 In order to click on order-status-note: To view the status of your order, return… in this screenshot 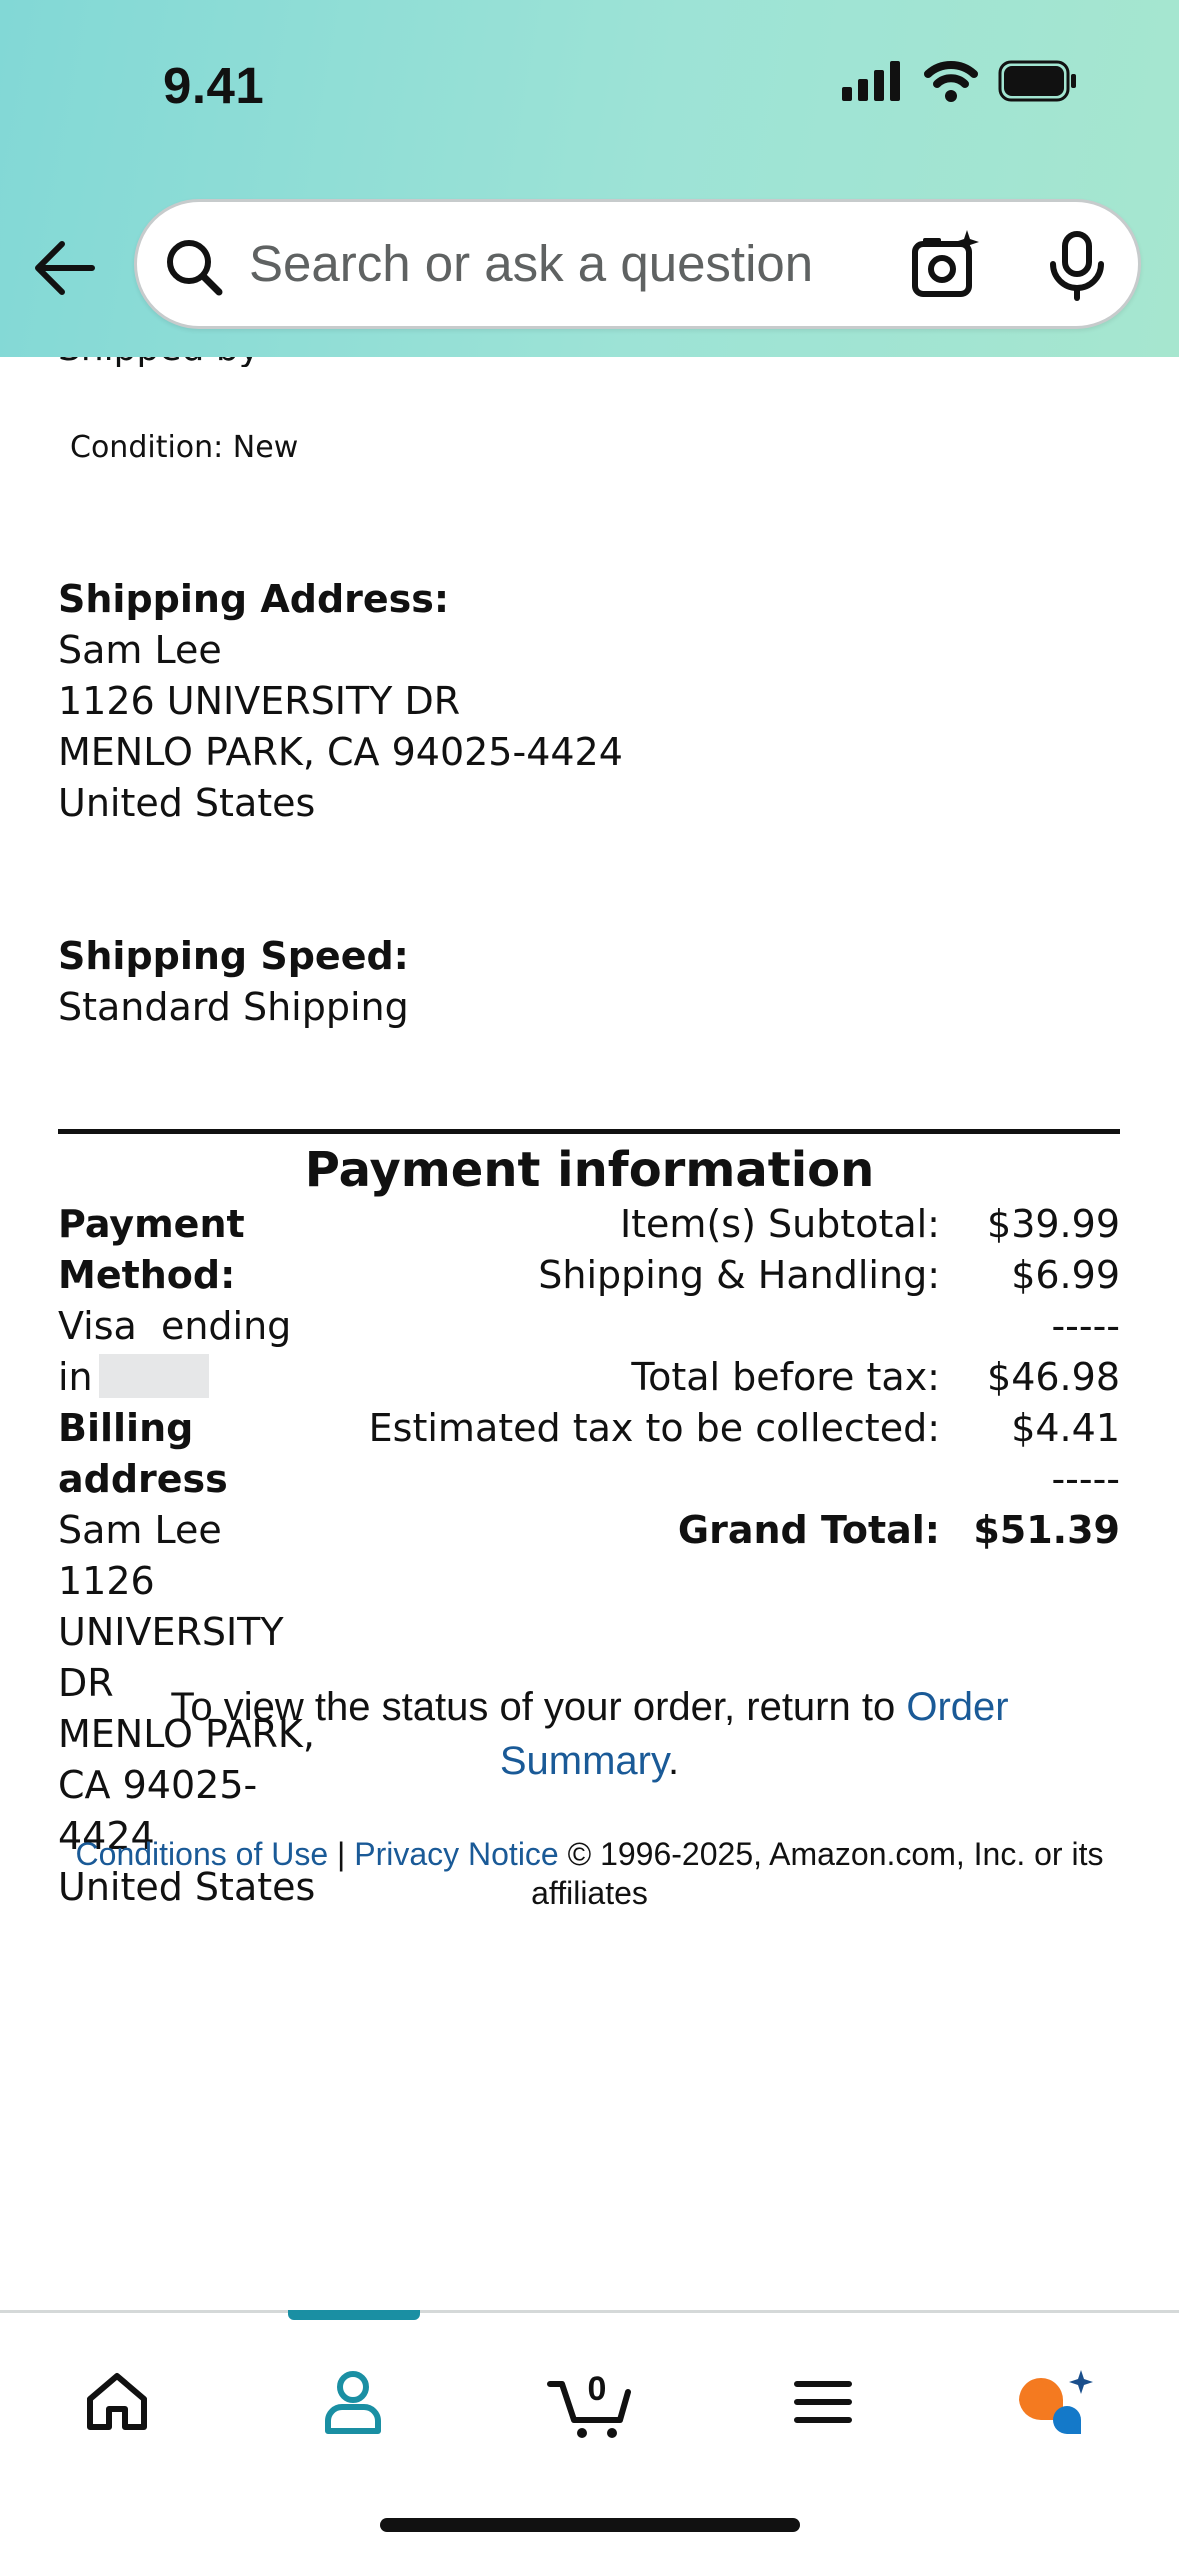, I will do `click(589, 1734)`.